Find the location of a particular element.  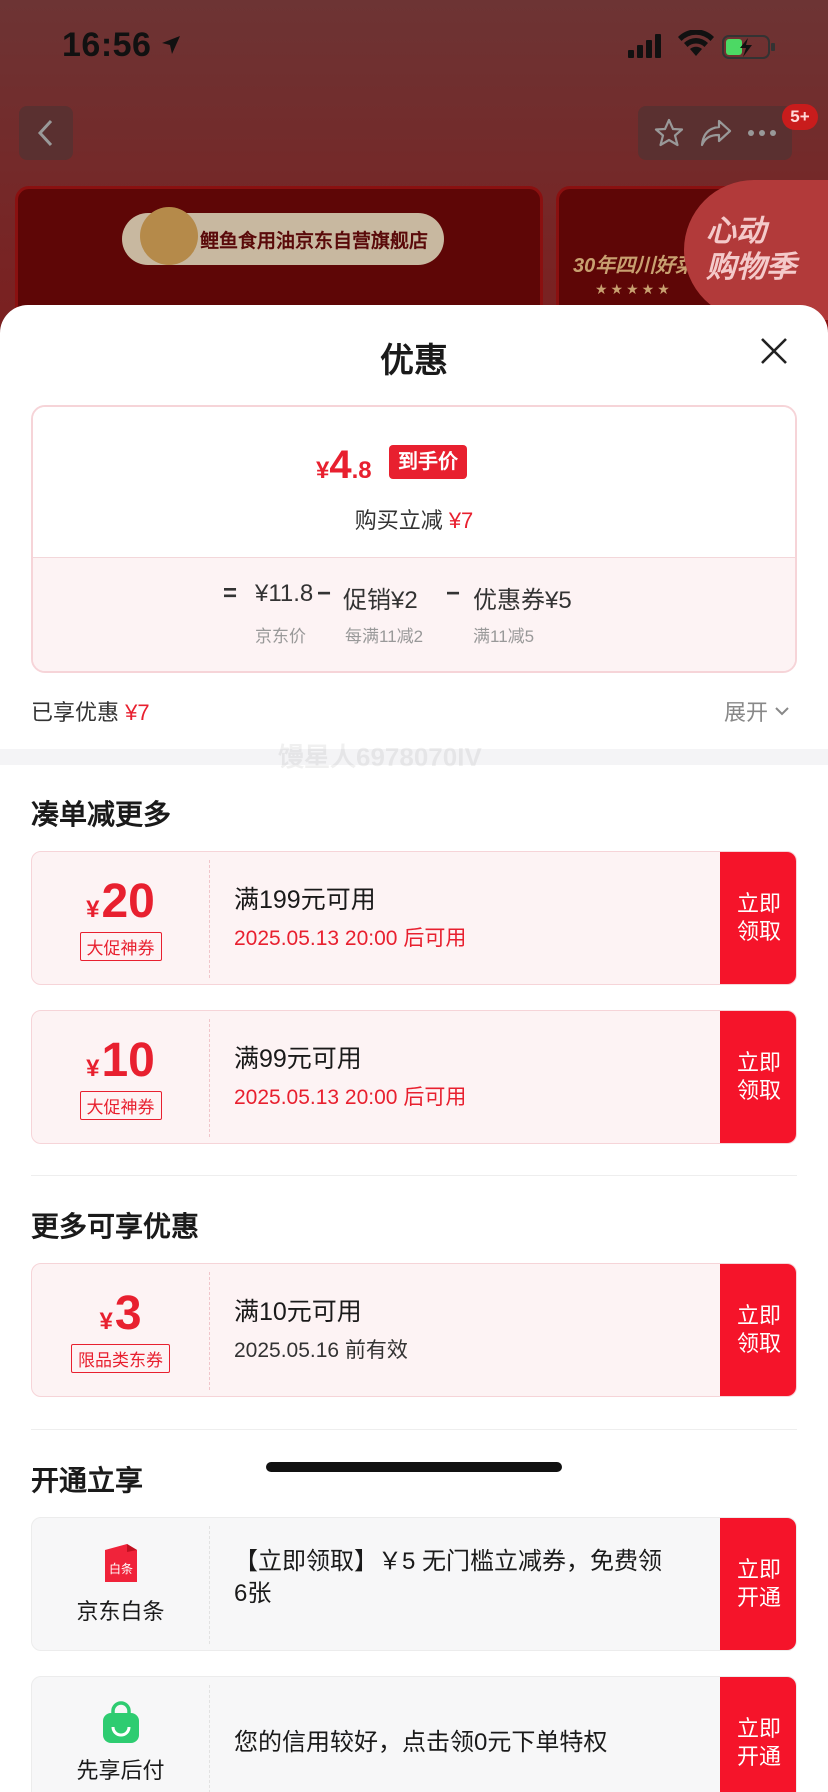

card2-stars: ★★★★★ is located at coordinates (634, 289).